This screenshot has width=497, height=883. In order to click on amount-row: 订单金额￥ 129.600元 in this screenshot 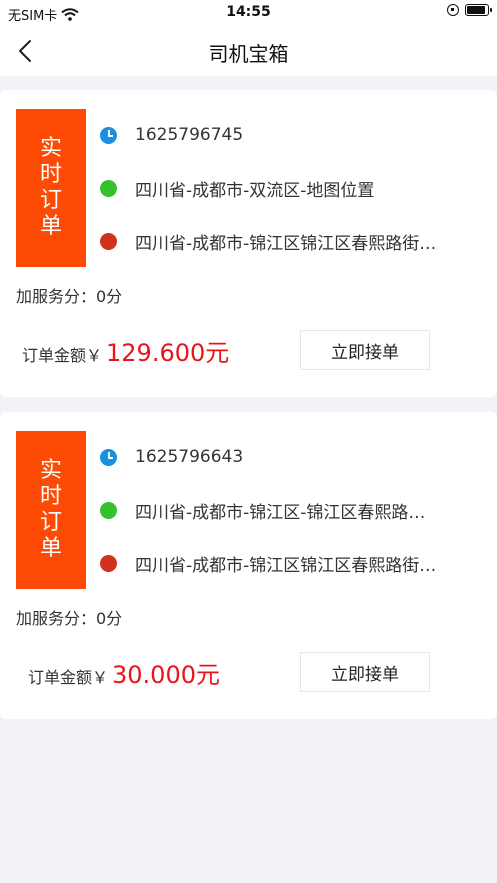, I will do `click(125, 350)`.